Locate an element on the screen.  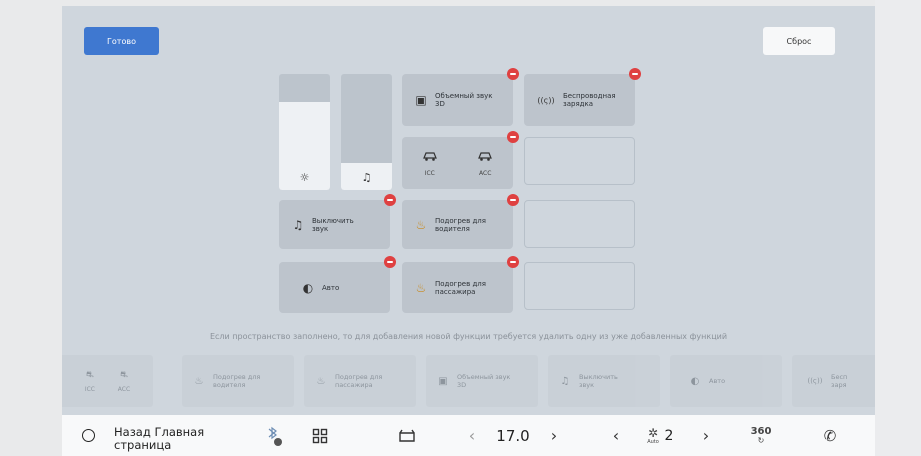
tray-label: Выключить звук is located at coordinates (598, 381).